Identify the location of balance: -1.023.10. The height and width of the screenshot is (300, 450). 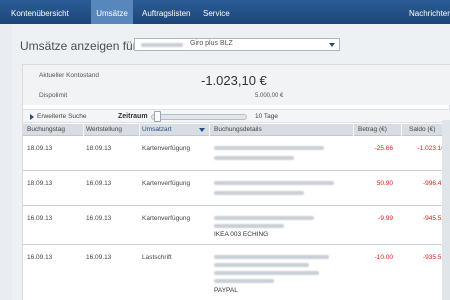
(431, 148).